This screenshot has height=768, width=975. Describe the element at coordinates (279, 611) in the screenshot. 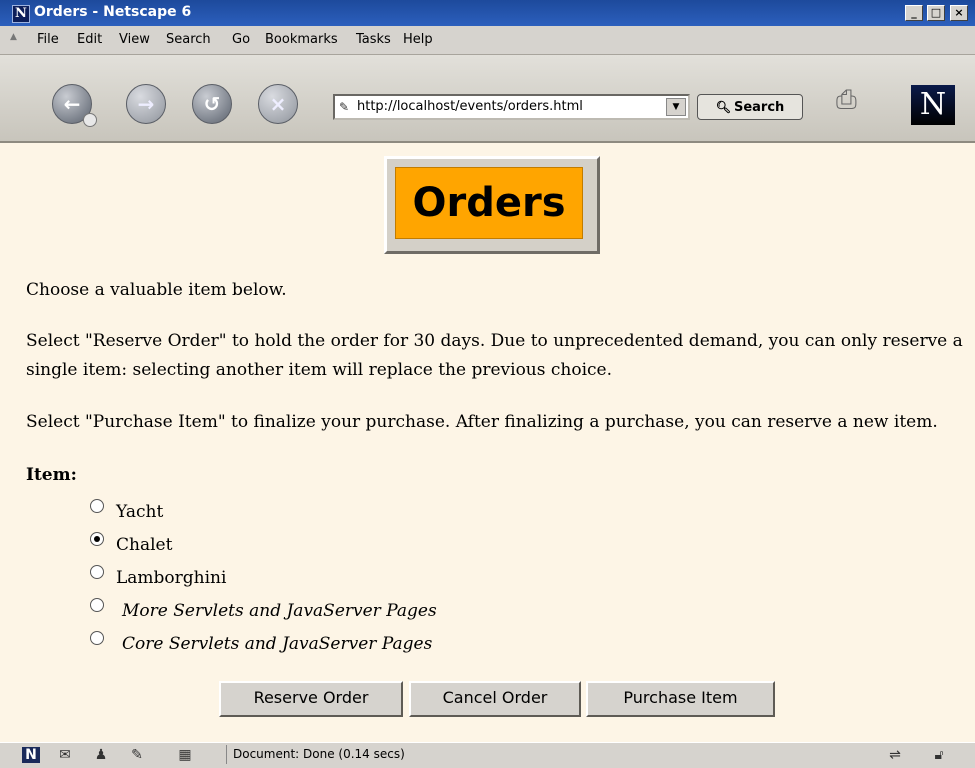

I see `option-label: More Servlets and JavaServer Pages` at that location.